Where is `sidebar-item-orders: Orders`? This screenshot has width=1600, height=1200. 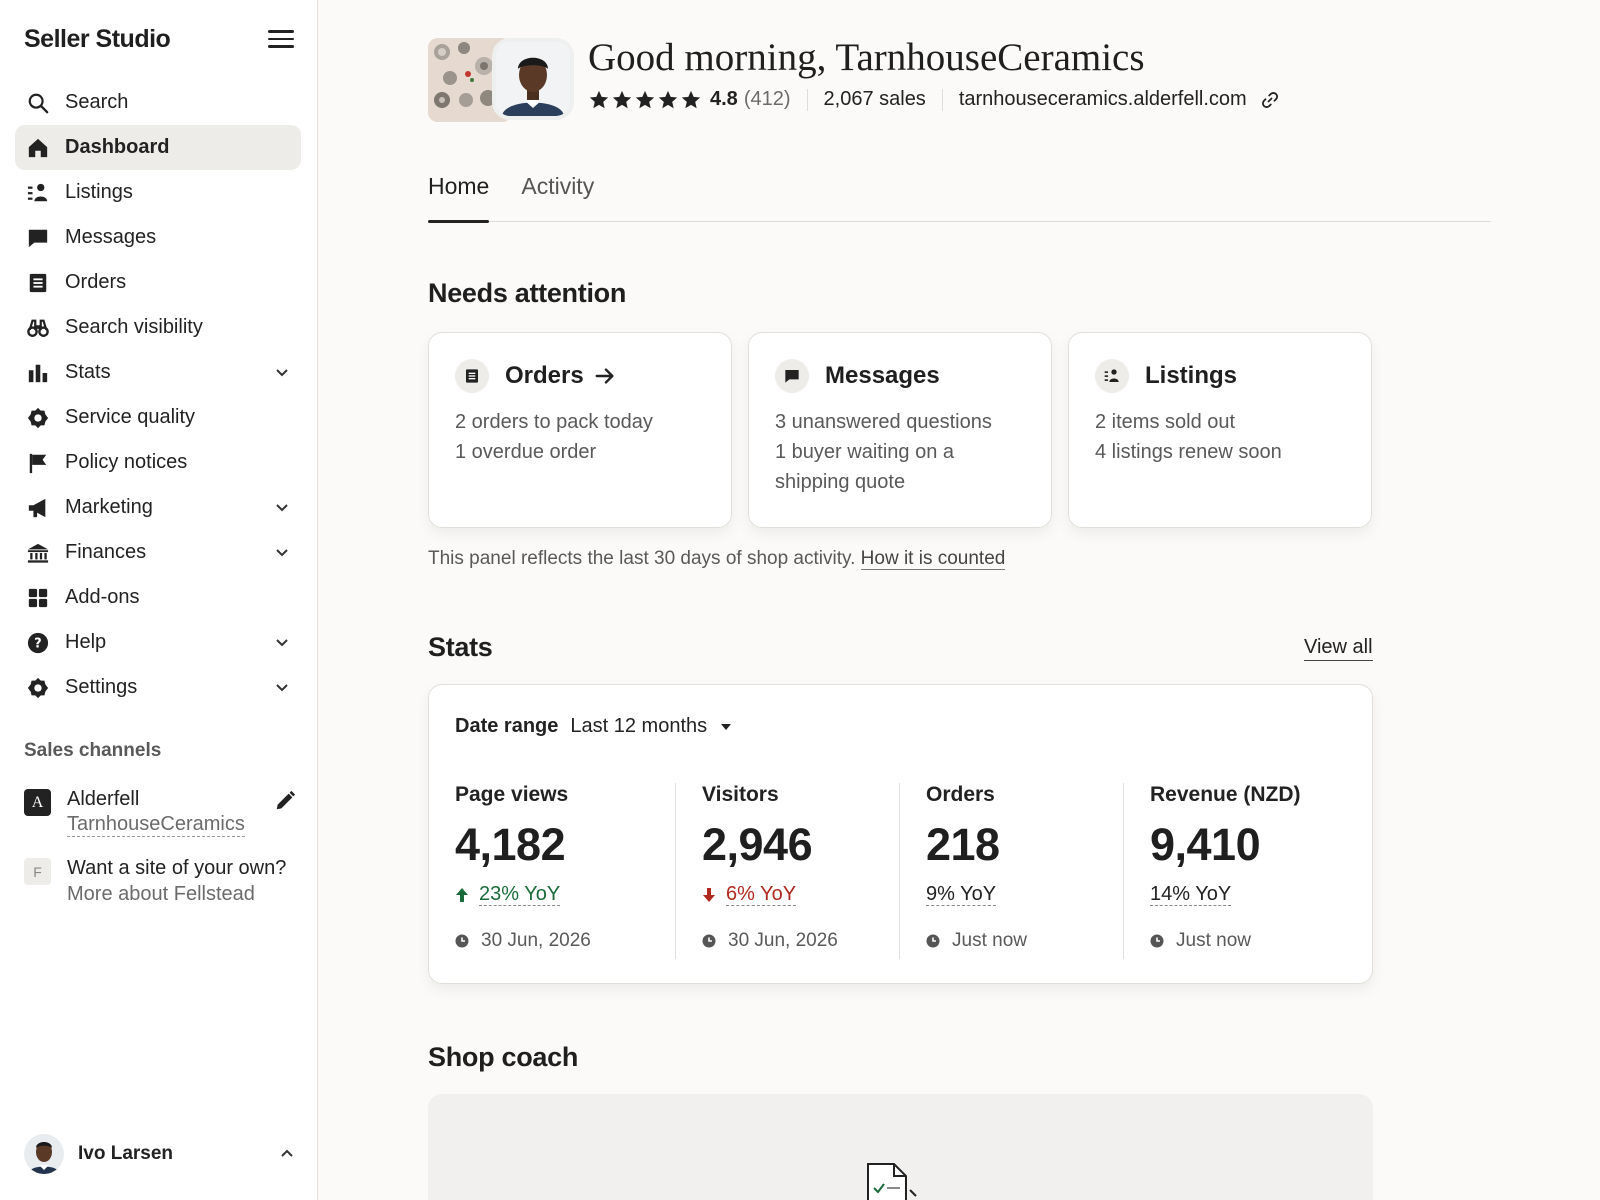
sidebar-item-orders: Orders is located at coordinates (158, 282).